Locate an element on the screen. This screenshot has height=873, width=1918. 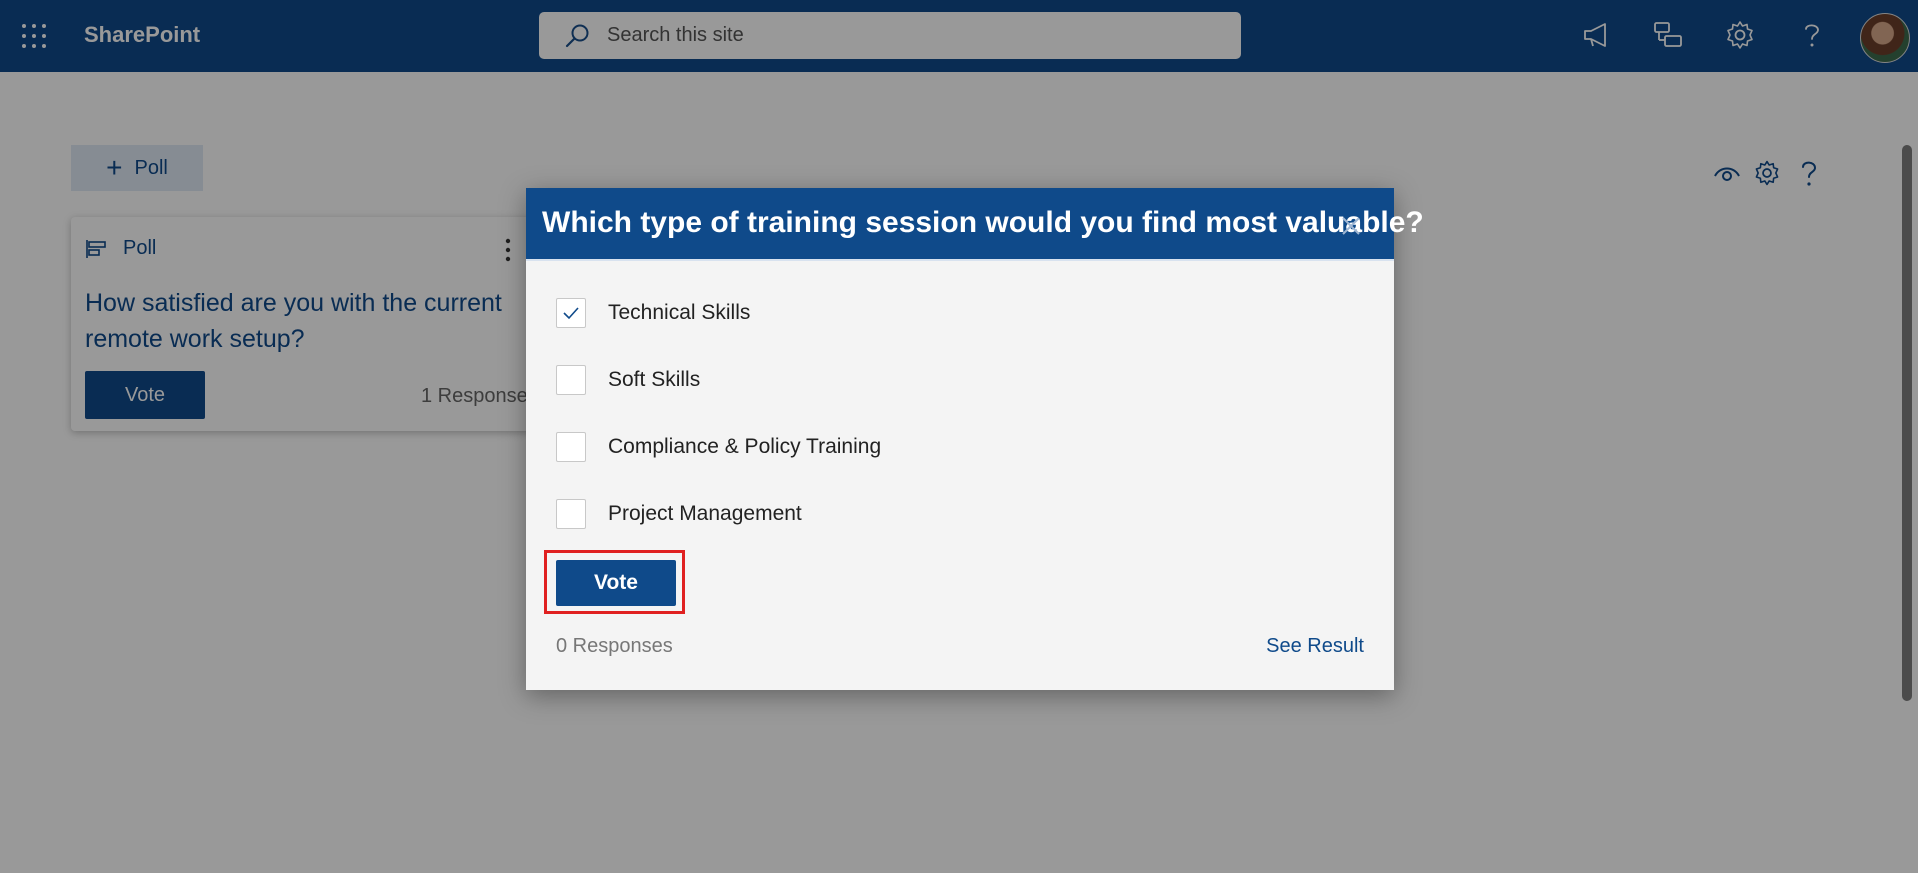
option-technical-skills: Technical Skills is located at coordinates (653, 313).